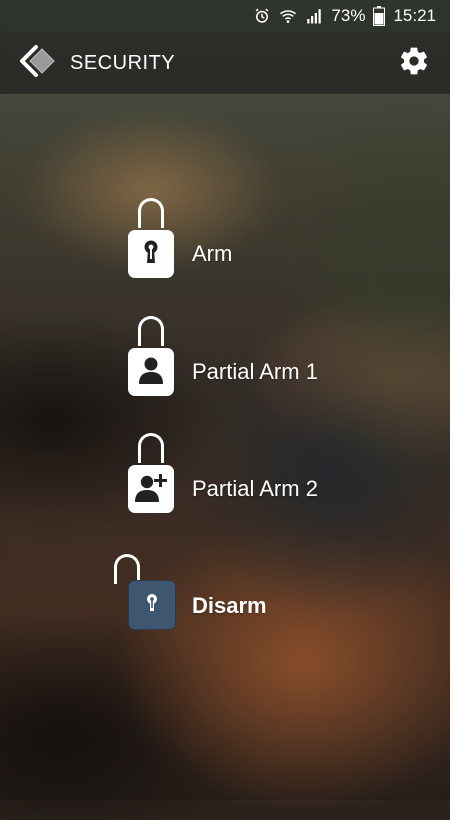  Describe the element at coordinates (222, 473) in the screenshot. I see `partial-arm-2-button: Partial Arm 2` at that location.